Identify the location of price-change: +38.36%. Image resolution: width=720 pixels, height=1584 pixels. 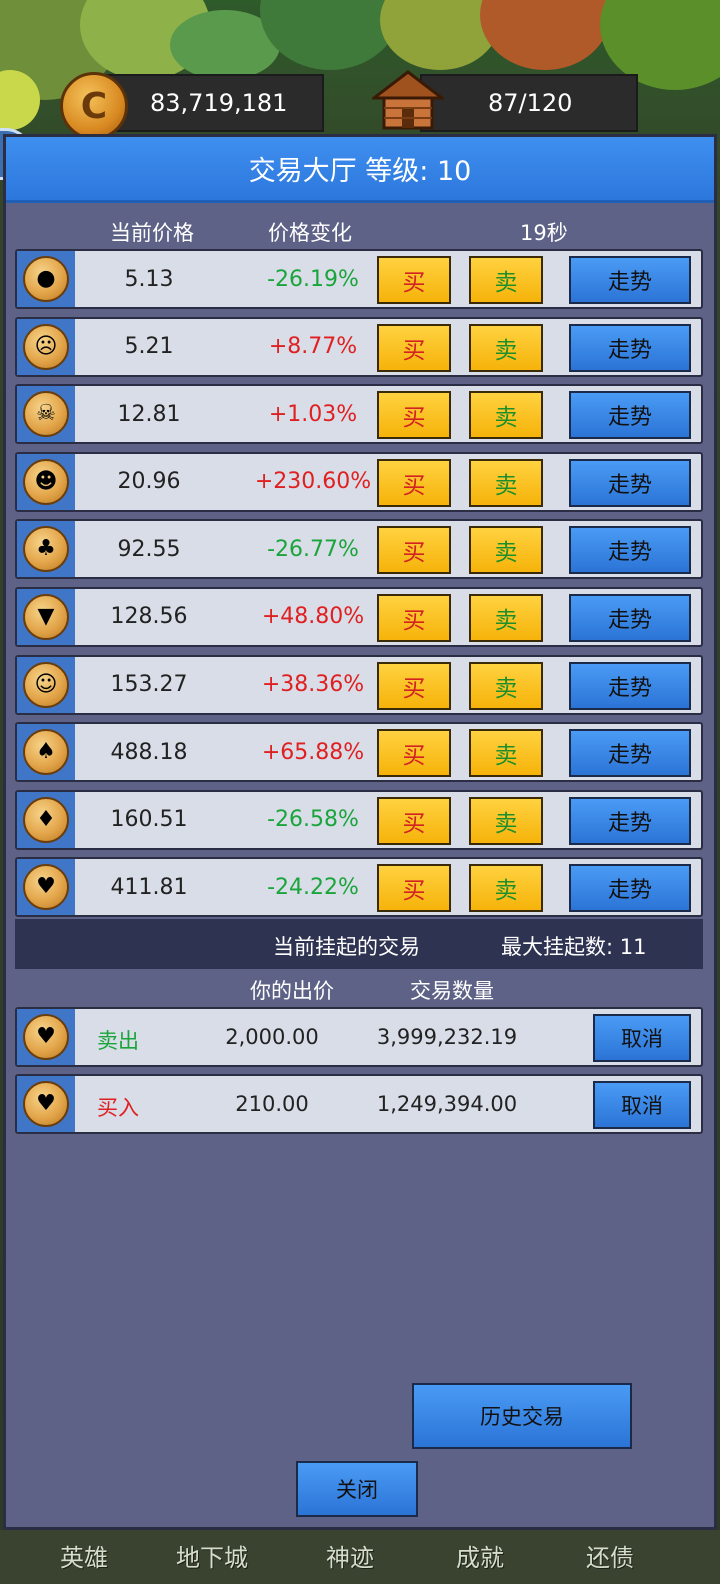
(313, 685).